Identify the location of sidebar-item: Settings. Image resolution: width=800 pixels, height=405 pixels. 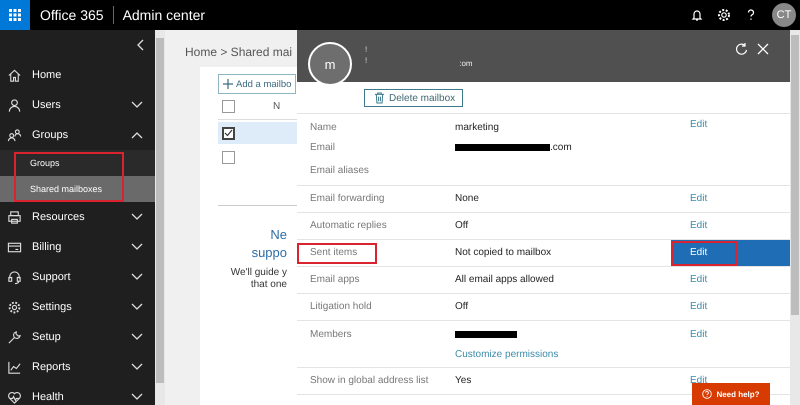
(77, 307).